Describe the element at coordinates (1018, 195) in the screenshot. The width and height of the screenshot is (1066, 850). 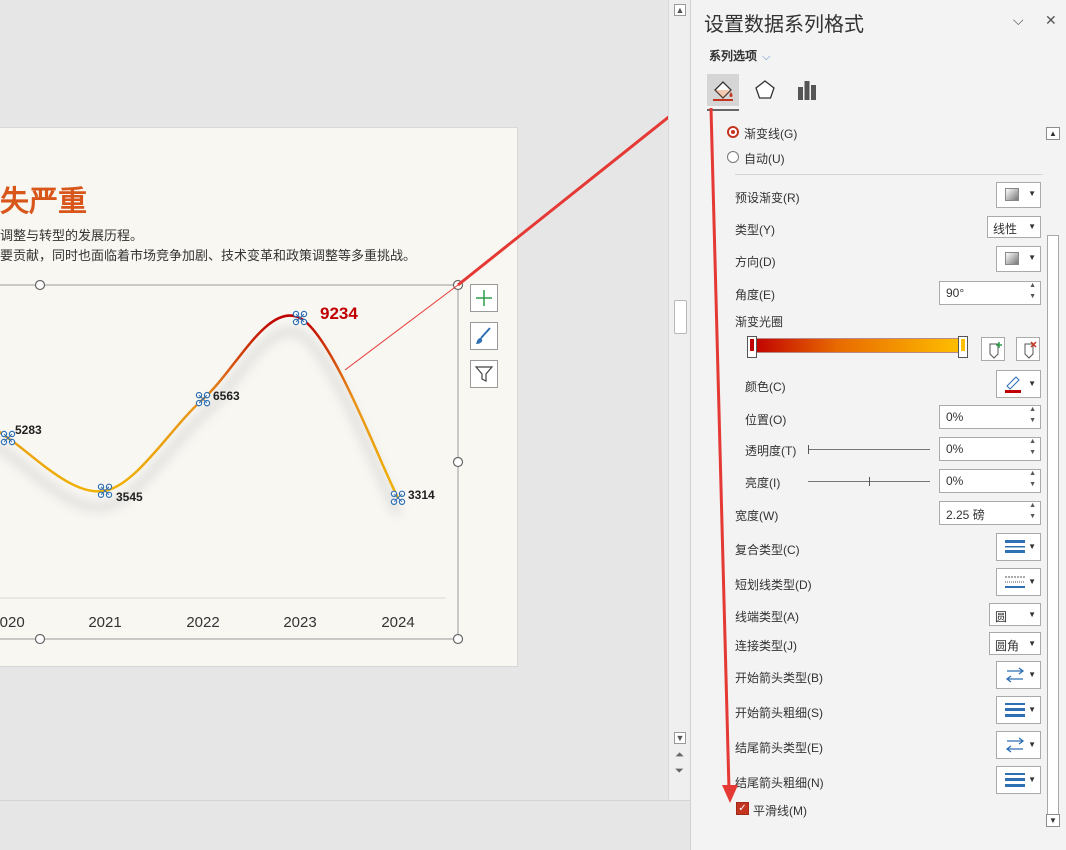
I see `preset-gradient-dropdown: ▼` at that location.